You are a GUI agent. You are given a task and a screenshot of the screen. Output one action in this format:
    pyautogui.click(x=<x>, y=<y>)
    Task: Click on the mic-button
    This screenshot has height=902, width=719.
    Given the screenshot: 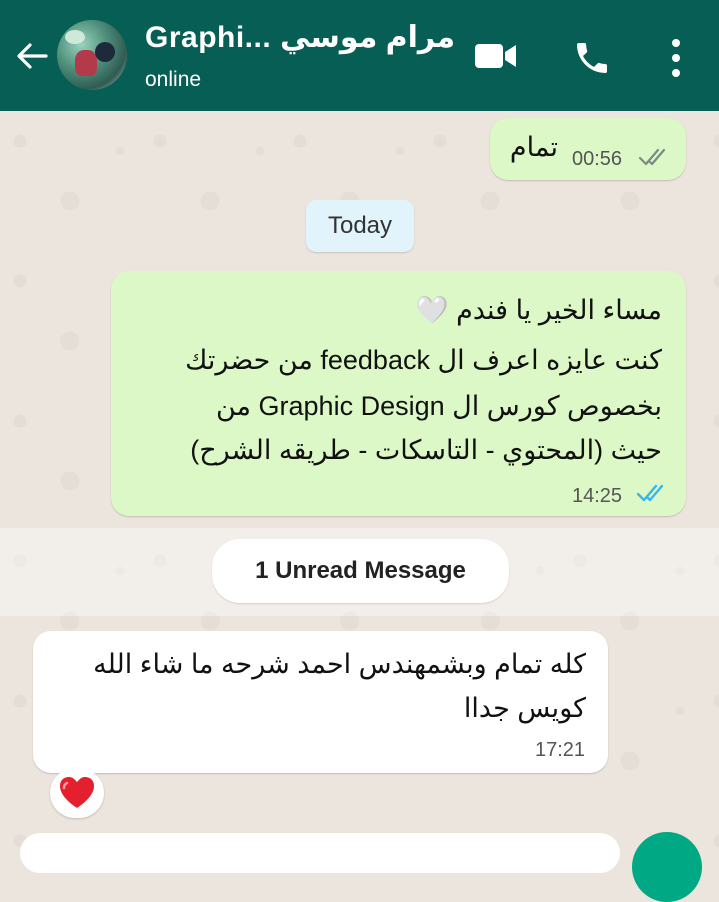 What is the action you would take?
    pyautogui.click(x=667, y=867)
    